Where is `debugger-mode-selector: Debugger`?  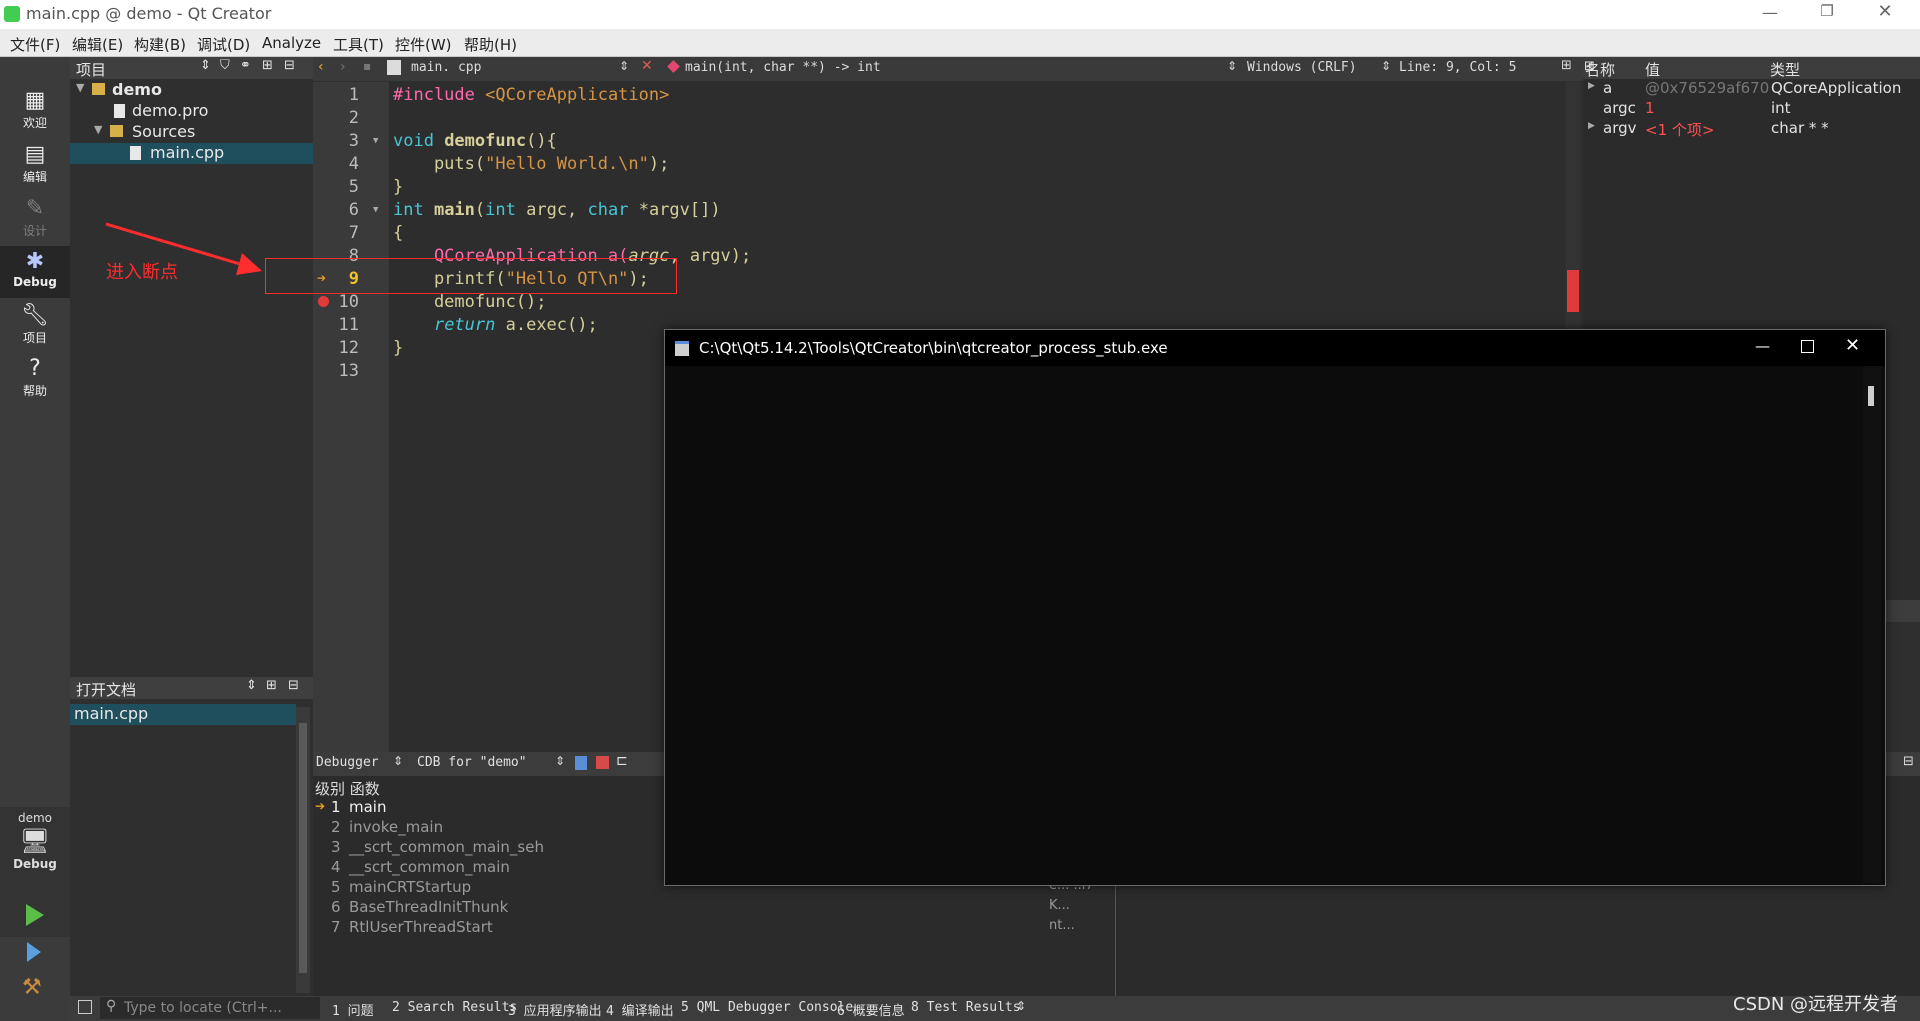 debugger-mode-selector: Debugger is located at coordinates (347, 762).